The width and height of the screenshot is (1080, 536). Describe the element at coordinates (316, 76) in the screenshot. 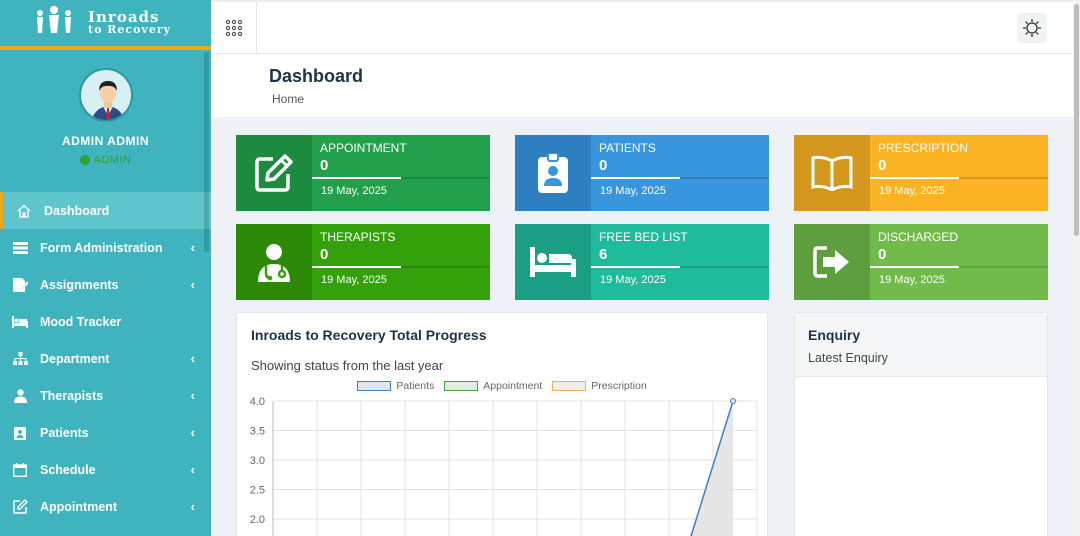

I see `page-title: Dashboard` at that location.